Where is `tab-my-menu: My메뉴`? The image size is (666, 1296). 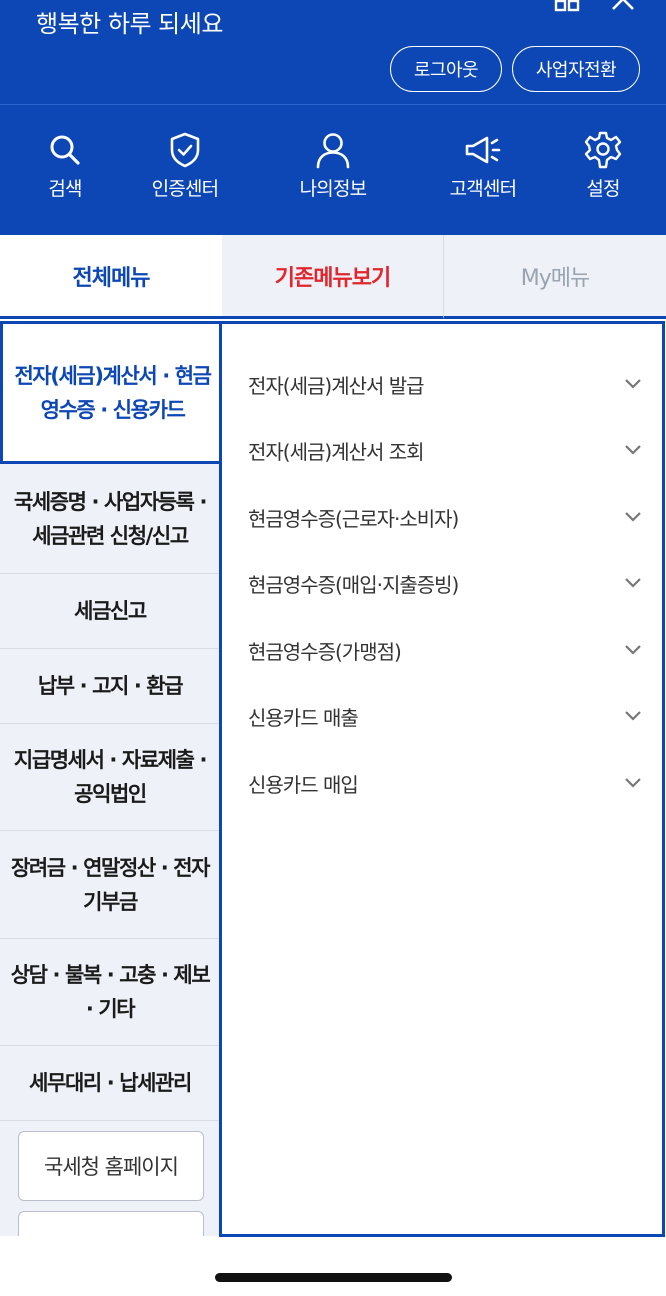
tab-my-menu: My메뉴 is located at coordinates (555, 277).